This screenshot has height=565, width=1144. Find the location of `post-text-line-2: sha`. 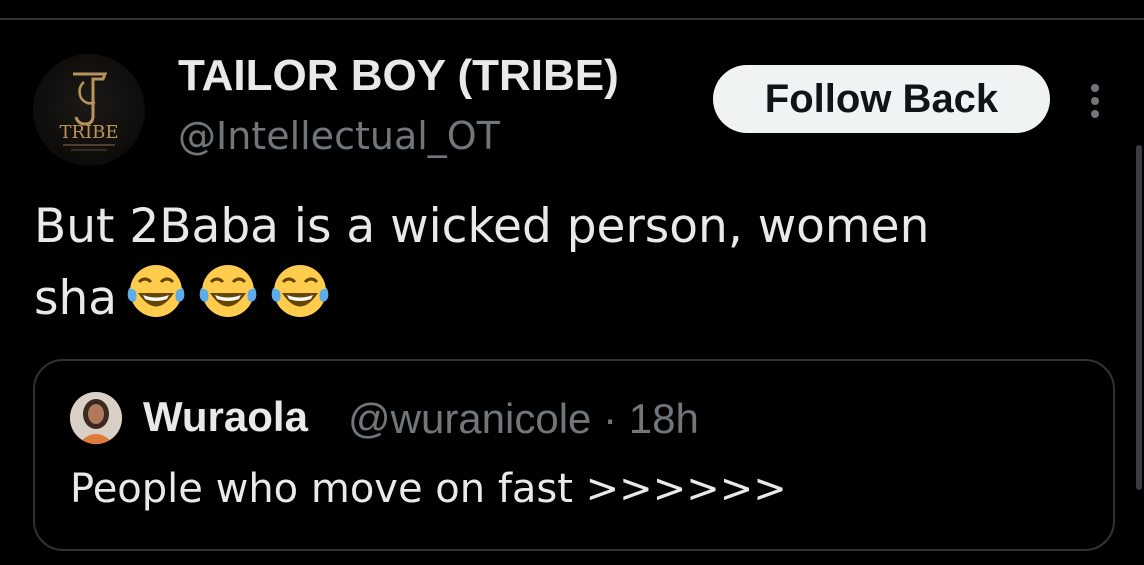

post-text-line-2: sha is located at coordinates (76, 298).